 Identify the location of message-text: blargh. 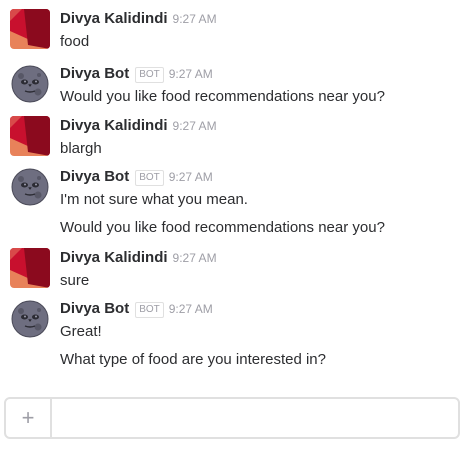
(81, 148).